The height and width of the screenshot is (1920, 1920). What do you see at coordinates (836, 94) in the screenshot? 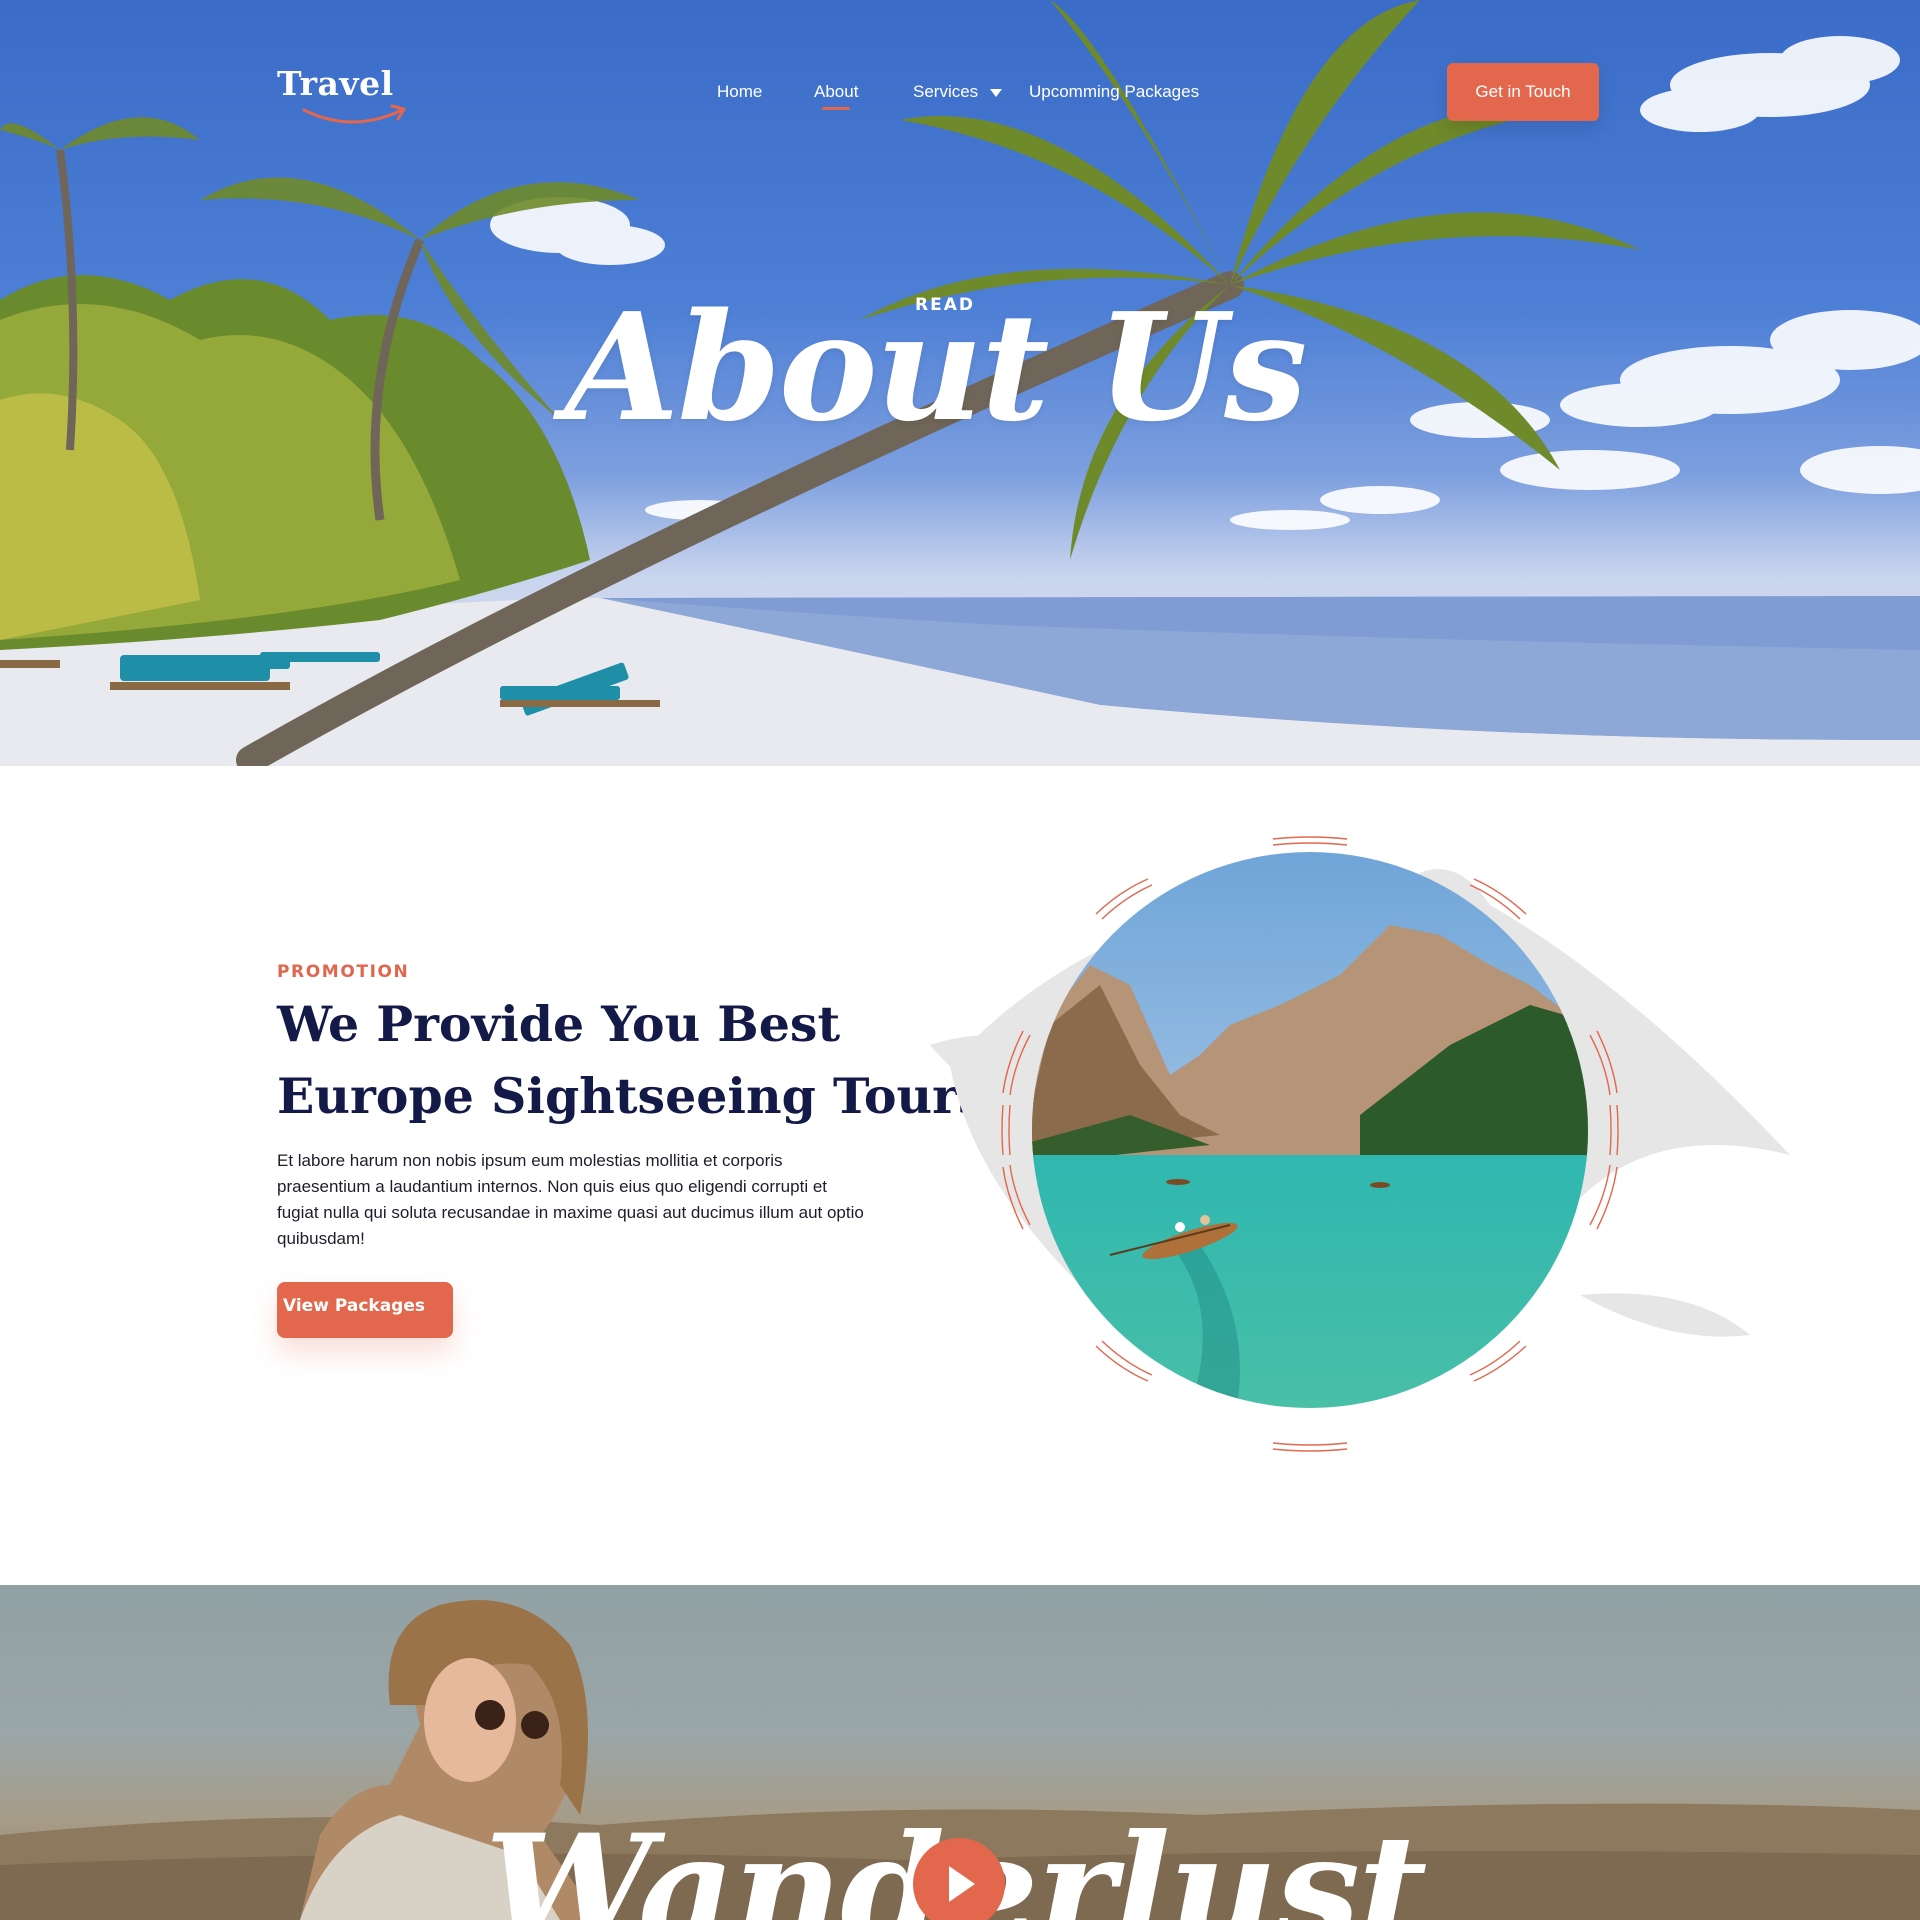
I see `nav-item-about: About` at bounding box center [836, 94].